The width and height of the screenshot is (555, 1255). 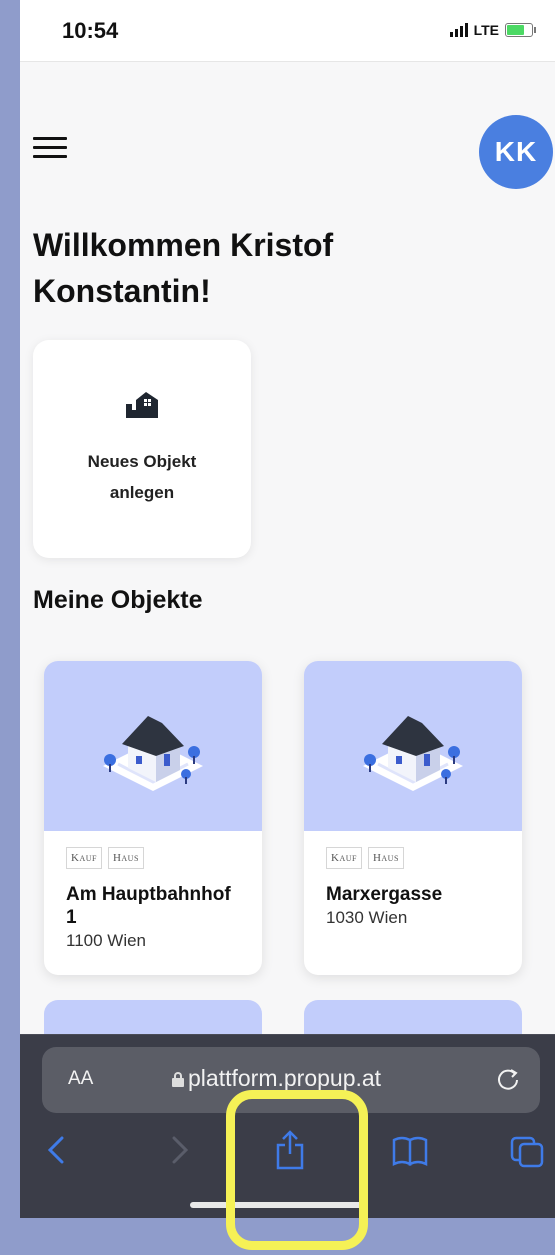 I want to click on network-label: LTE, so click(x=486, y=30).